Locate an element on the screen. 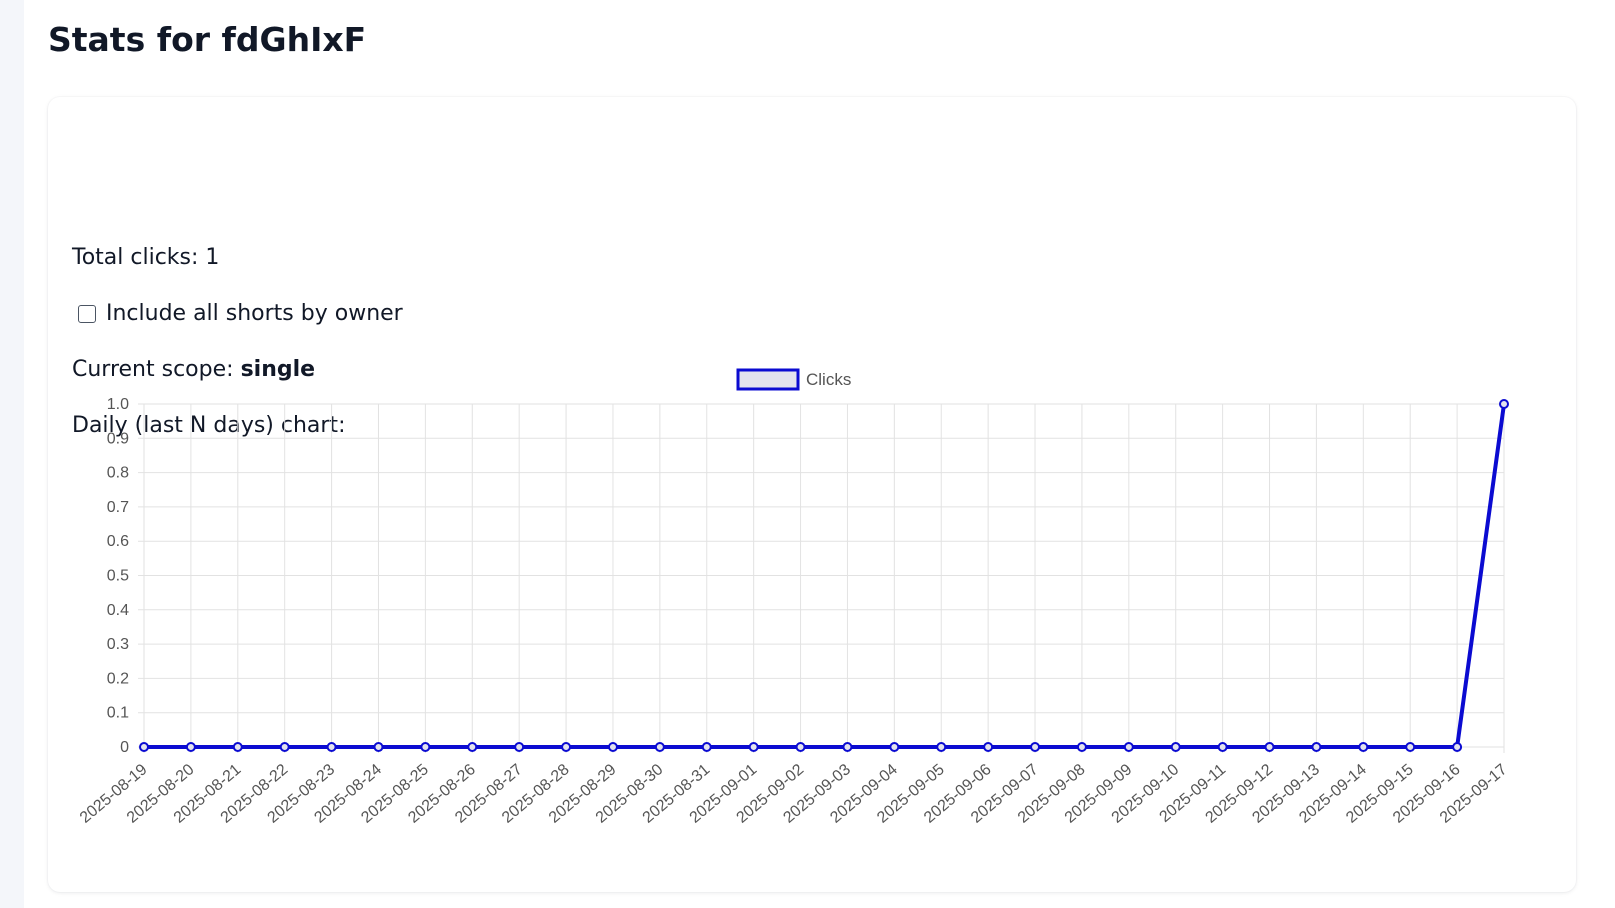  y-tick-label: 0.3 is located at coordinates (118, 644).